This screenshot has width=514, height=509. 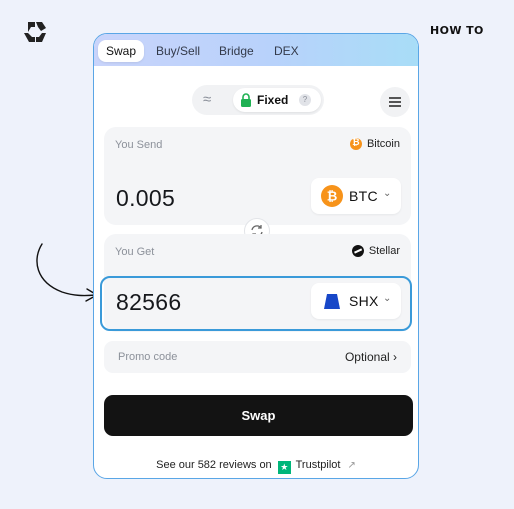 I want to click on swap-button: Swap, so click(x=258, y=415).